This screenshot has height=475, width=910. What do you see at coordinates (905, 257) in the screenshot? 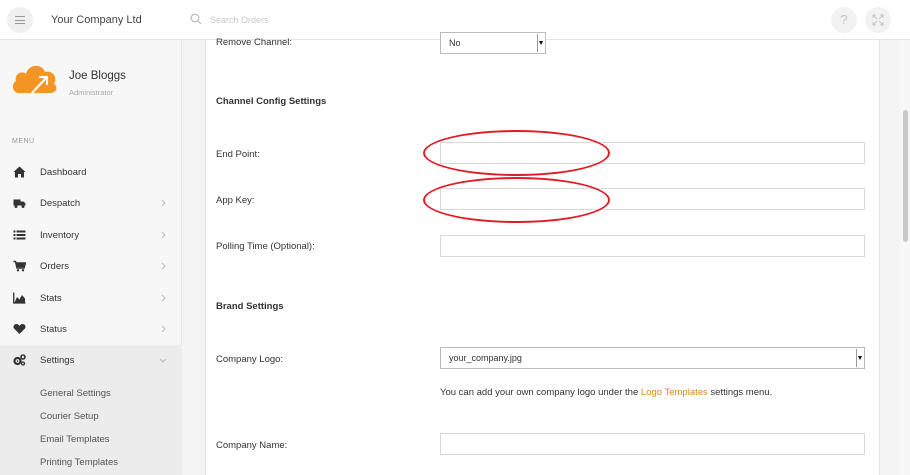
I see `scrollbar` at bounding box center [905, 257].